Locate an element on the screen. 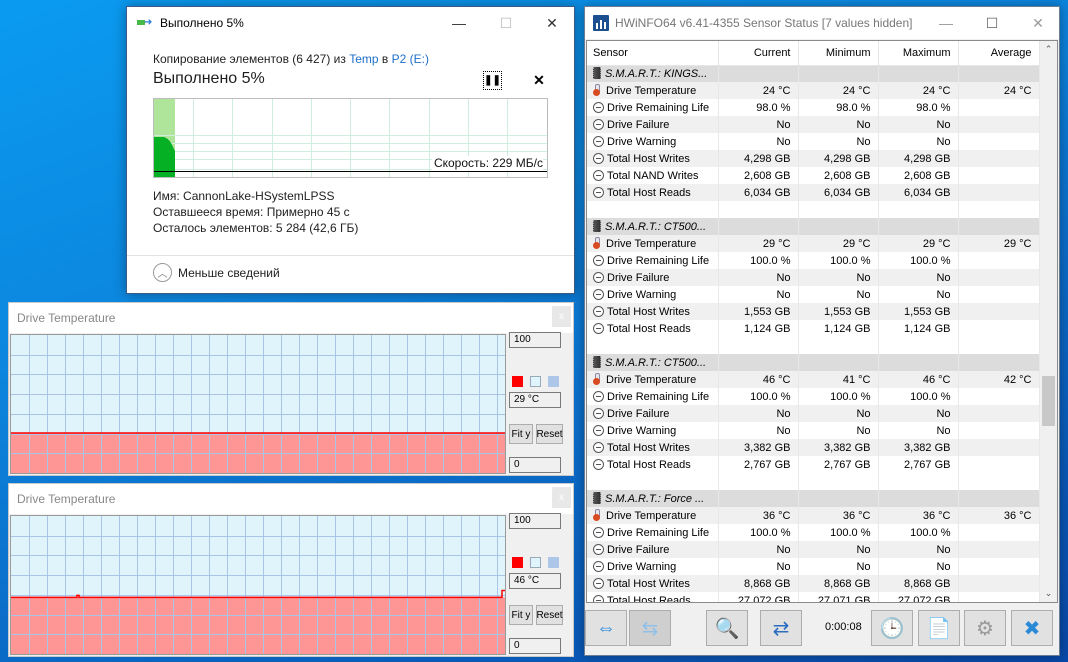 This screenshot has width=1068, height=662. sensor-name: Drive Failure is located at coordinates (653, 277).